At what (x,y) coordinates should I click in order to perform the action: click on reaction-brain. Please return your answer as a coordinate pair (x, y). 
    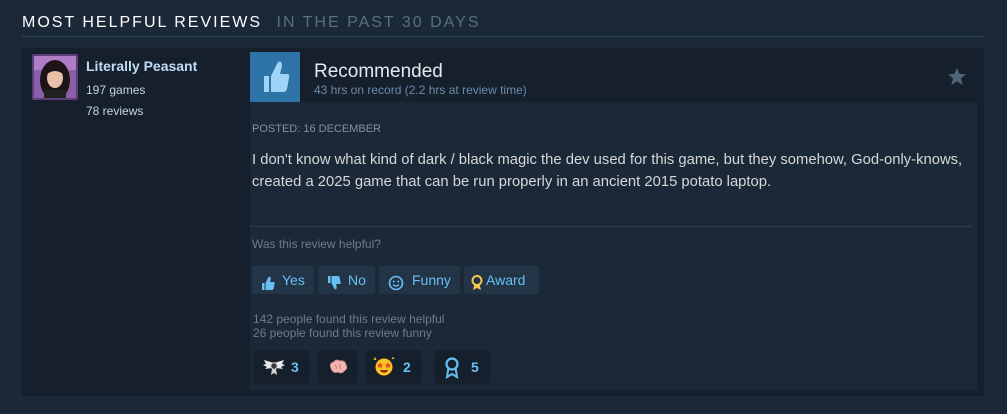
    Looking at the image, I should click on (338, 367).